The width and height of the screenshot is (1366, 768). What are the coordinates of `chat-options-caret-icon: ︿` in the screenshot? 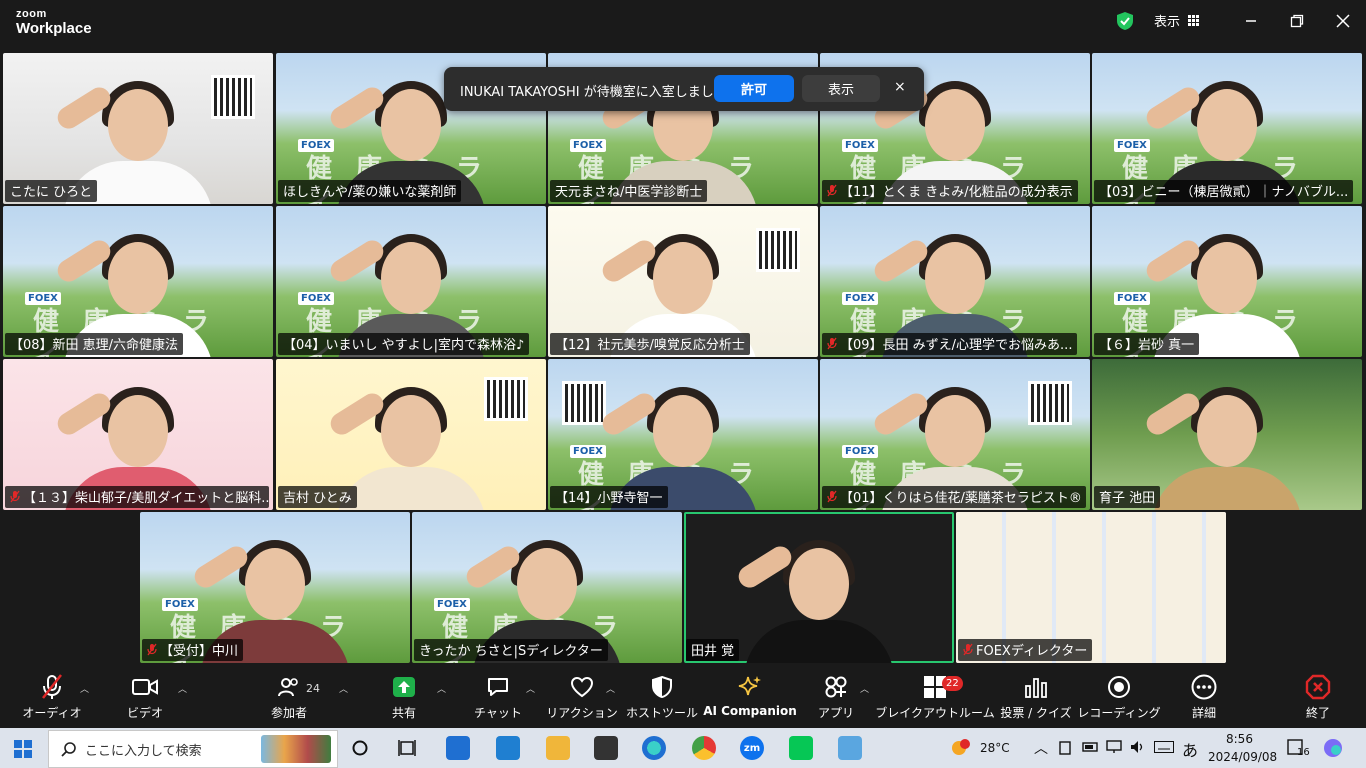 It's located at (530, 688).